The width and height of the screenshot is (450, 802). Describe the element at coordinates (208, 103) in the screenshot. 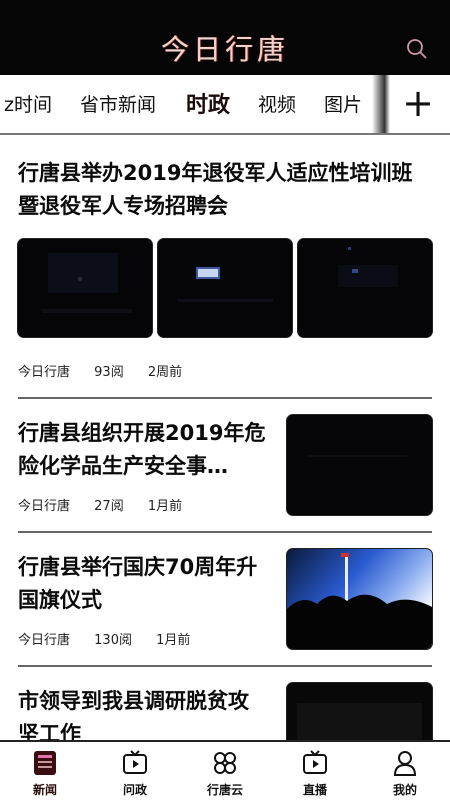

I see `tab-politics: 时政` at that location.